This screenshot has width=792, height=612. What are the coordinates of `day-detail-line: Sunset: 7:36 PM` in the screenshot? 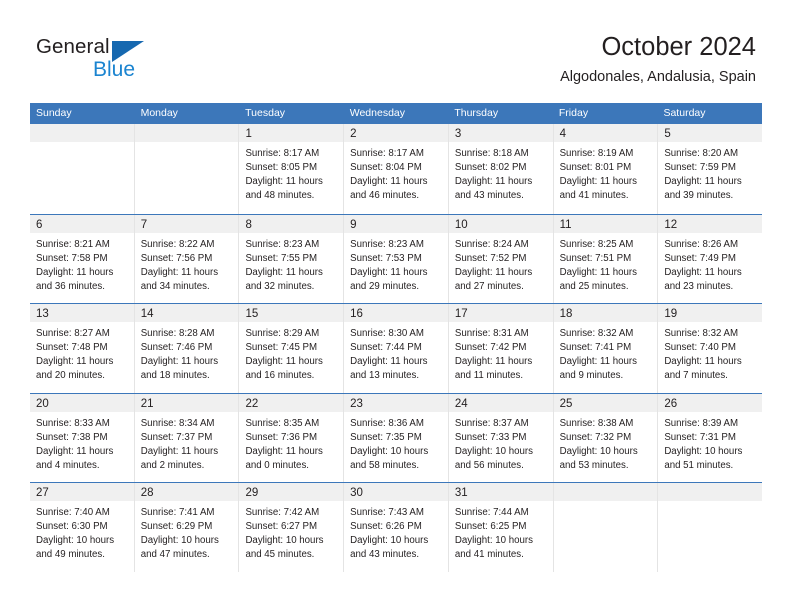 It's located at (281, 437).